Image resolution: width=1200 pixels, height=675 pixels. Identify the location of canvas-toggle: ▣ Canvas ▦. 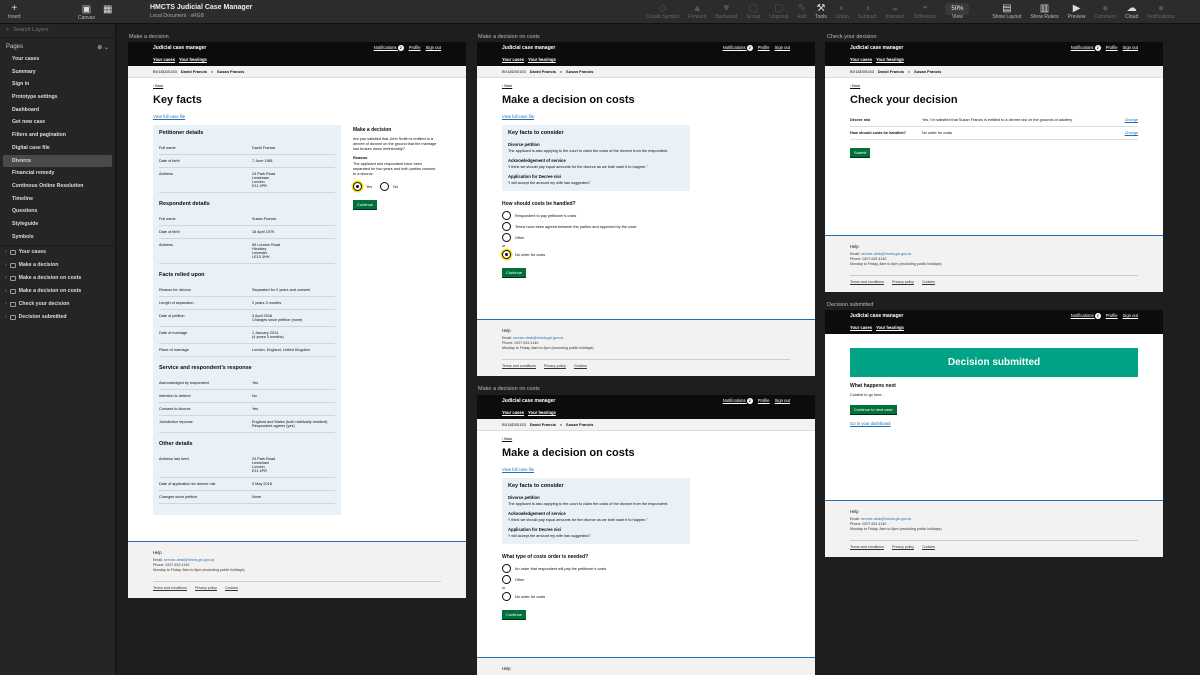
(95, 12).